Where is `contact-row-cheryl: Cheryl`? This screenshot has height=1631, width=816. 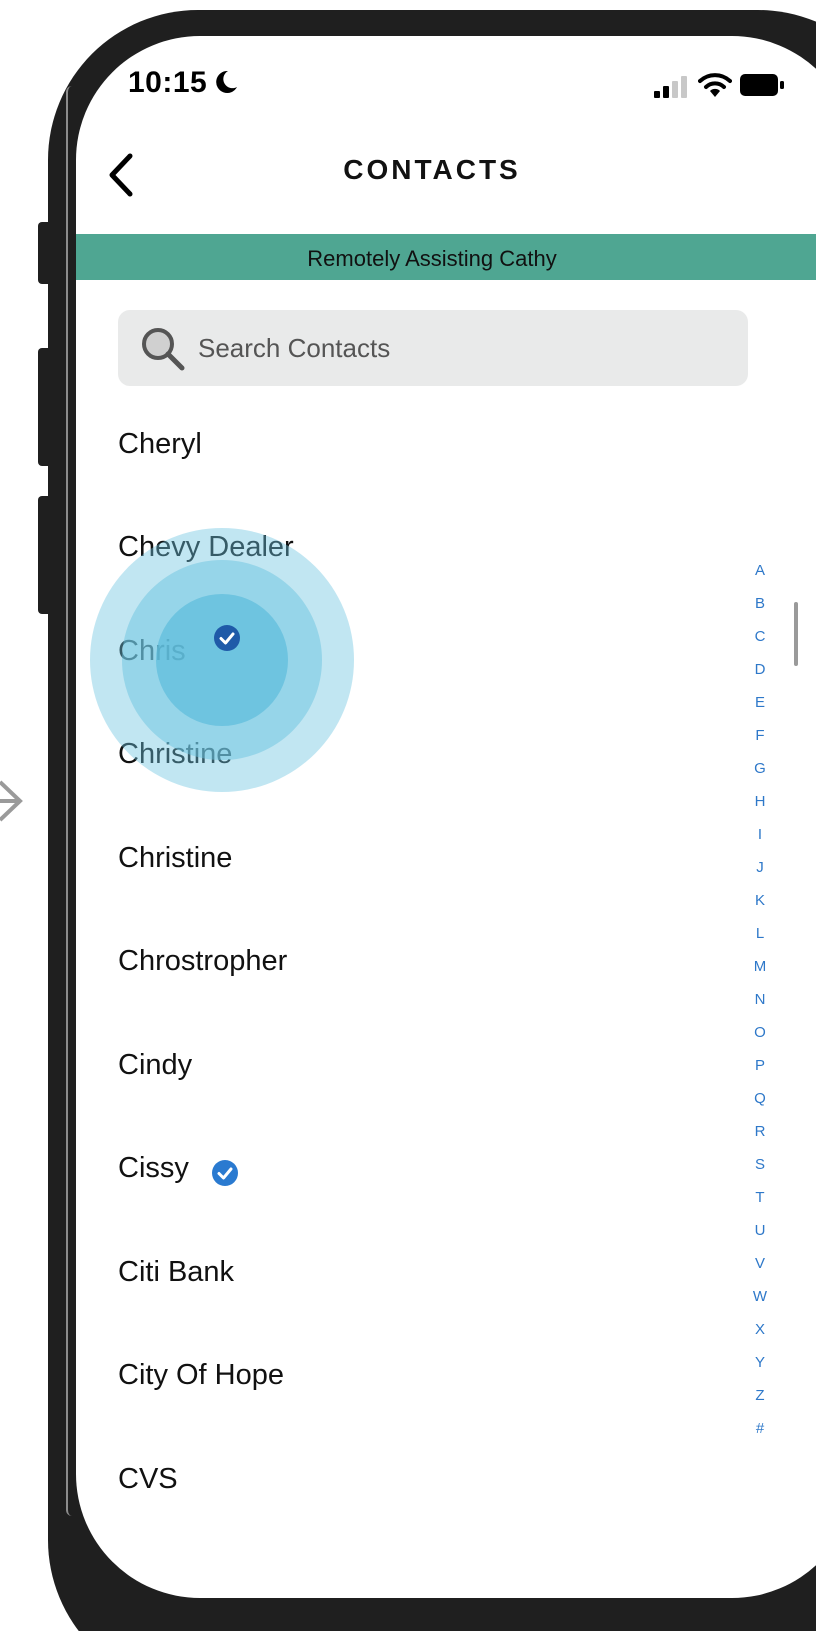
contact-row-cheryl: Cheryl is located at coordinates (416, 446).